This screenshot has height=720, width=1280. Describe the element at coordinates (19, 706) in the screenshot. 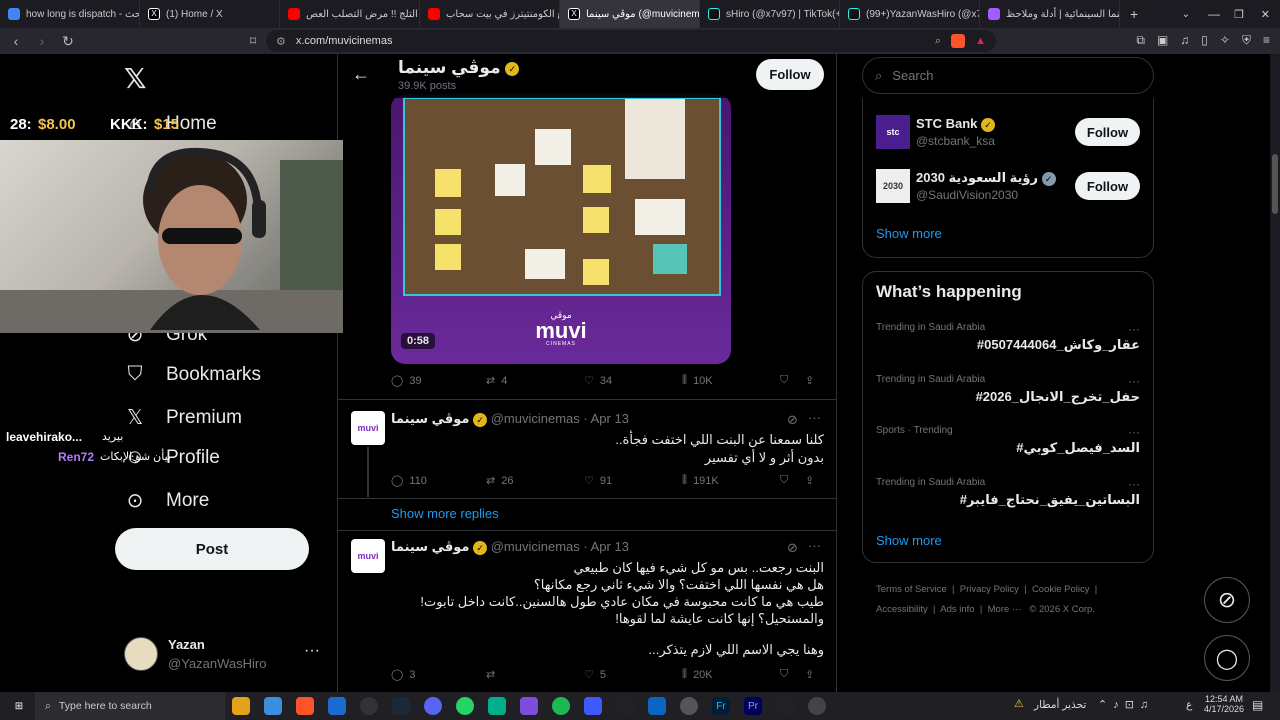

I see `windows-start-icon: ⊞` at that location.